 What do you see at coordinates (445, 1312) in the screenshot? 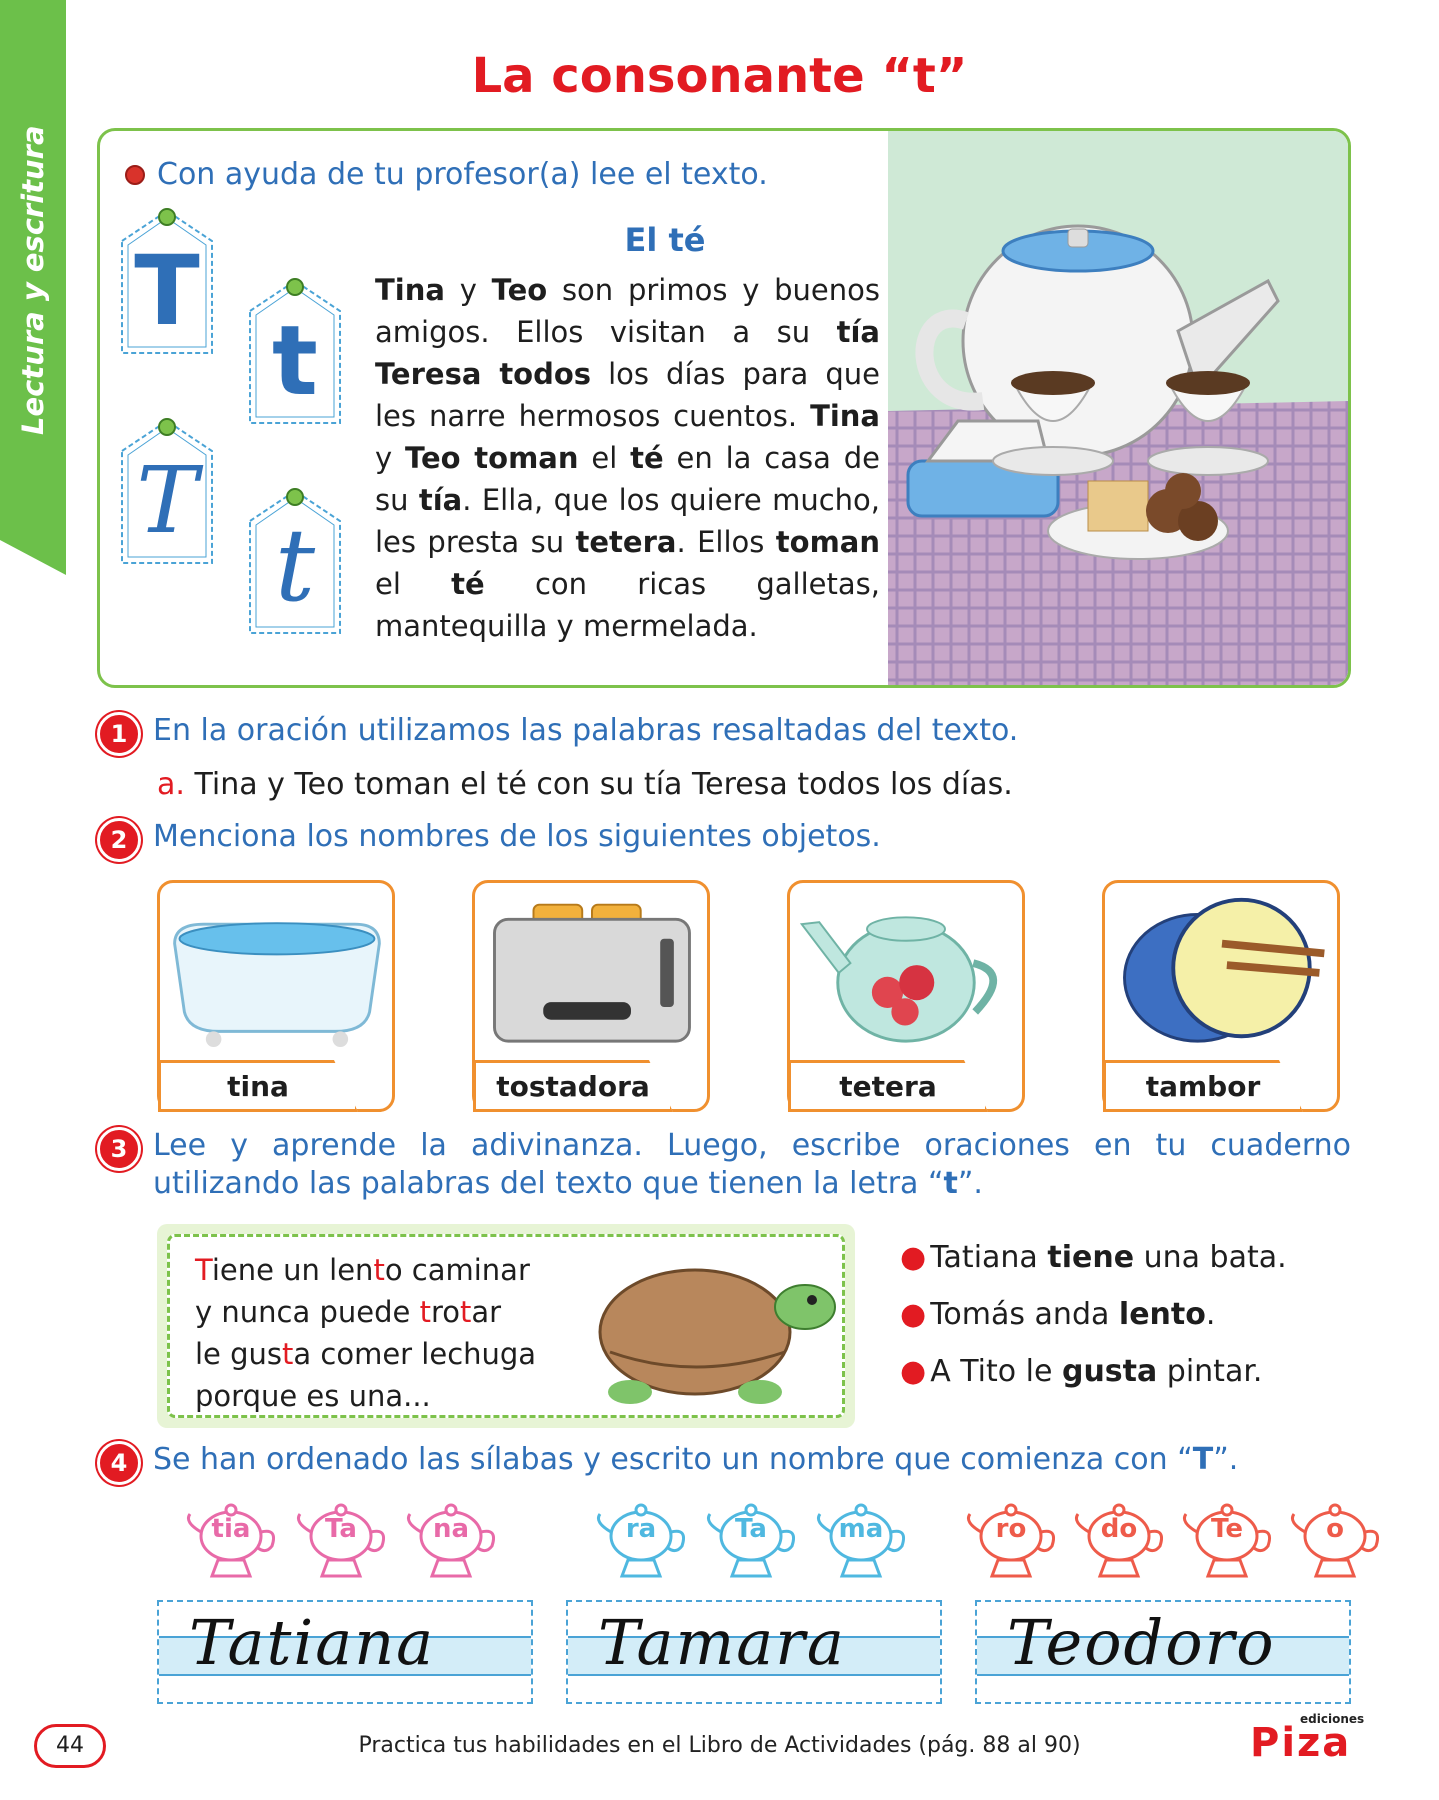
I see `riddle-segment: ro` at bounding box center [445, 1312].